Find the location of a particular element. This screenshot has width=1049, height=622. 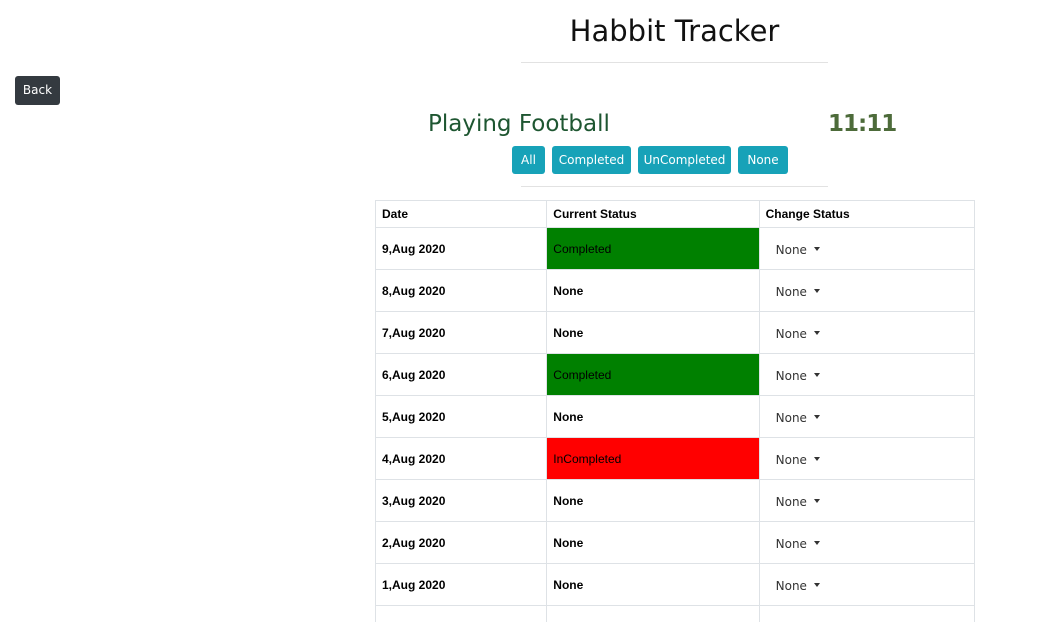

table-row: 5,Aug 2020 None None is located at coordinates (675, 416).